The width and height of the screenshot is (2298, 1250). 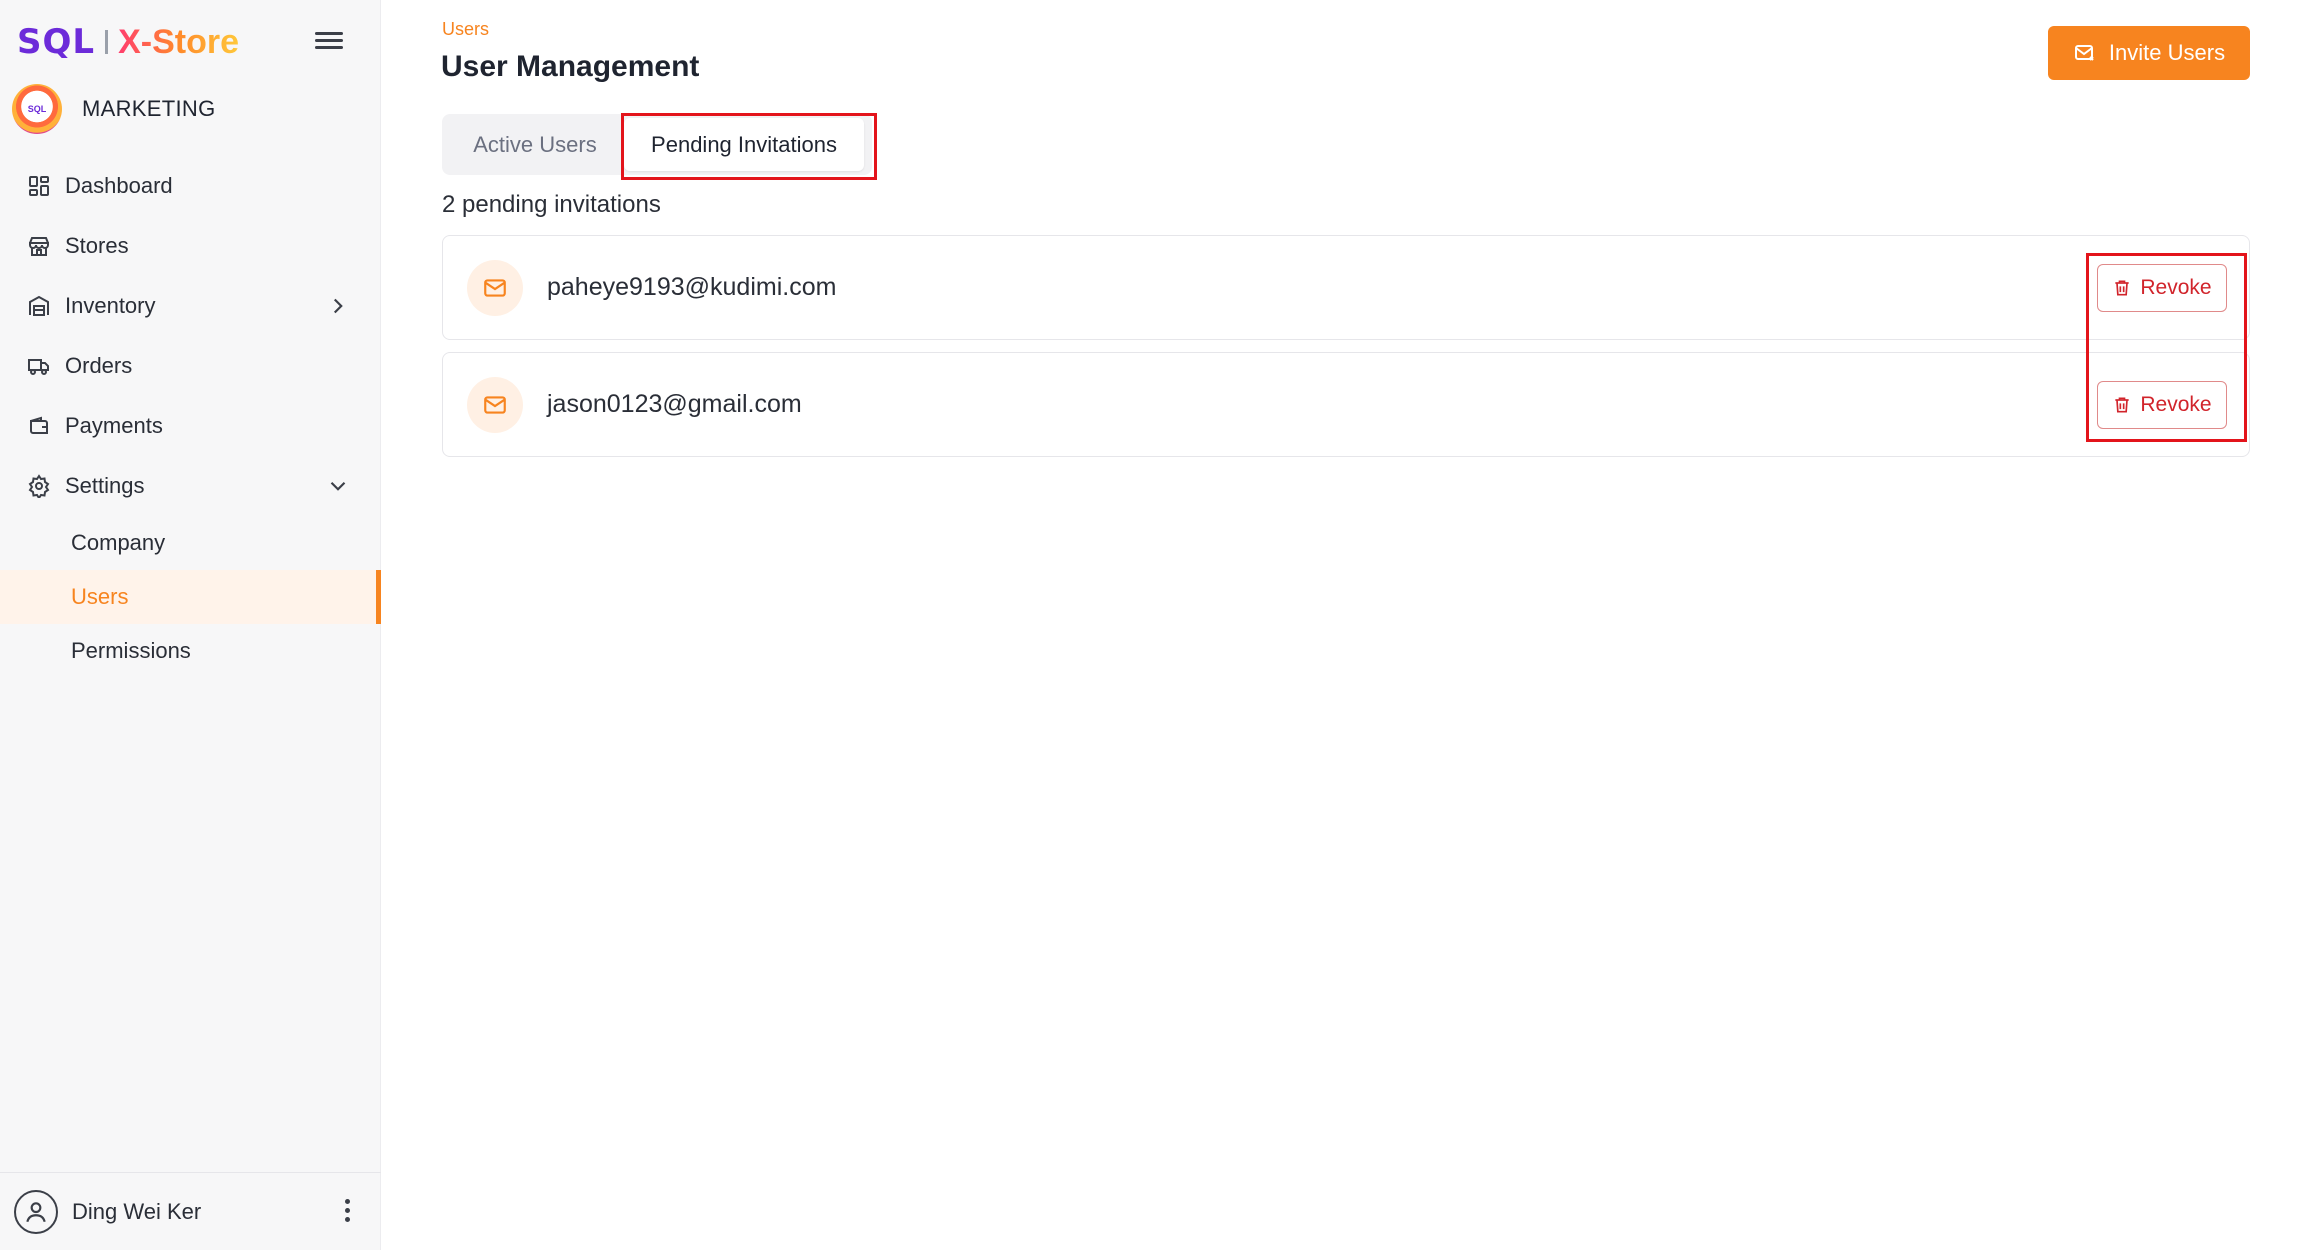 What do you see at coordinates (190, 426) in the screenshot?
I see `sidebar-item-payments: Payments` at bounding box center [190, 426].